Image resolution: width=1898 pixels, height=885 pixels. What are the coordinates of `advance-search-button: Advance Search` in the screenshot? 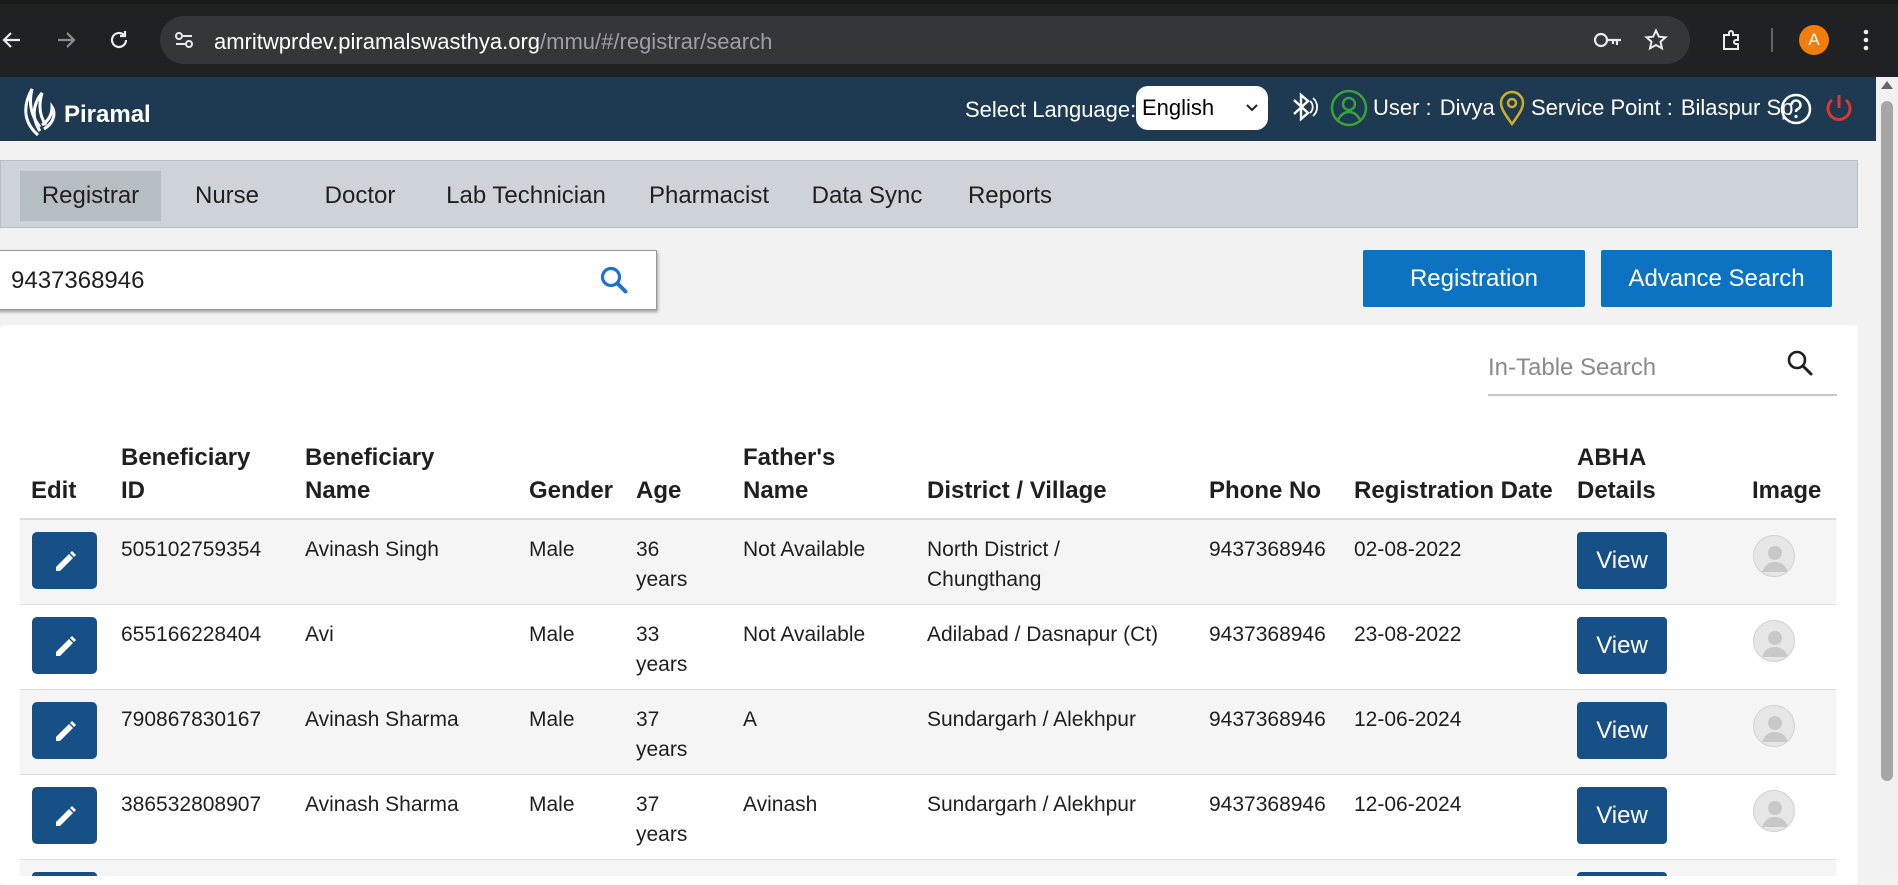 It's located at (1716, 278).